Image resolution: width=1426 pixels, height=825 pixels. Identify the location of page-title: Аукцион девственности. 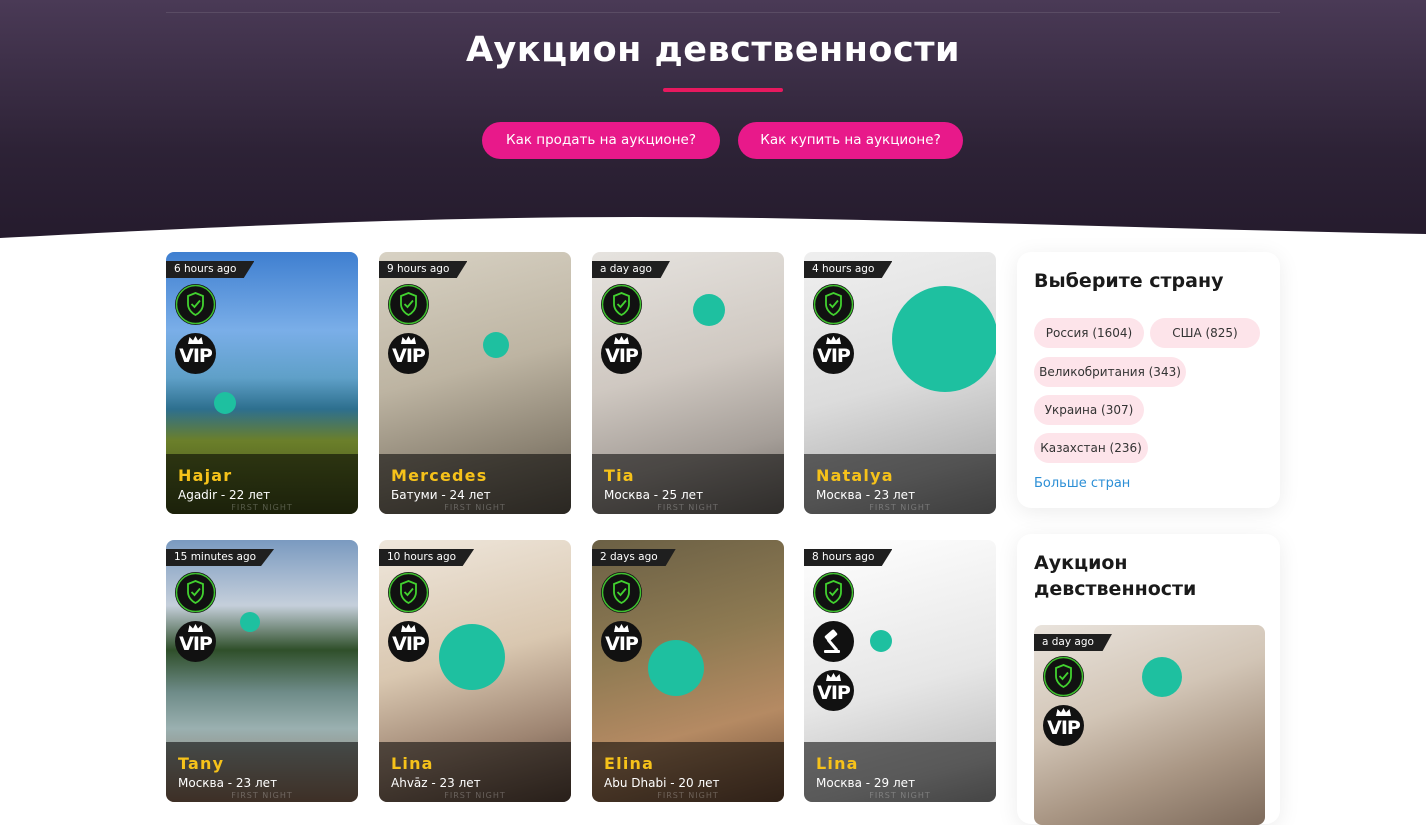
(713, 50).